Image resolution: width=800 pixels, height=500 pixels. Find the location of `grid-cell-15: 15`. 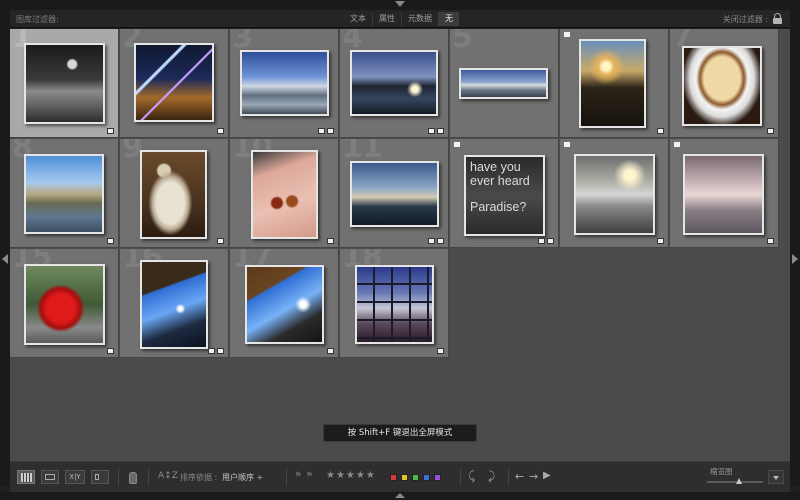

grid-cell-15: 15 is located at coordinates (64, 303).